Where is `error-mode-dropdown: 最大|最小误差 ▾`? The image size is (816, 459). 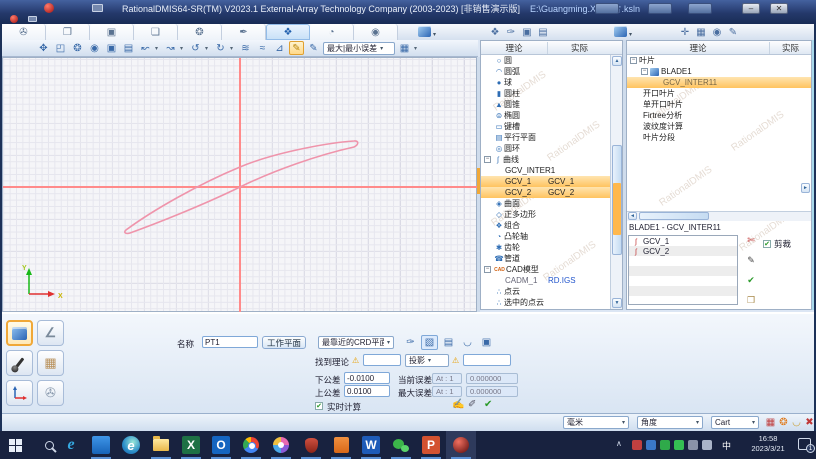
error-mode-dropdown: 最大|最小误差 ▾ is located at coordinates (359, 48).